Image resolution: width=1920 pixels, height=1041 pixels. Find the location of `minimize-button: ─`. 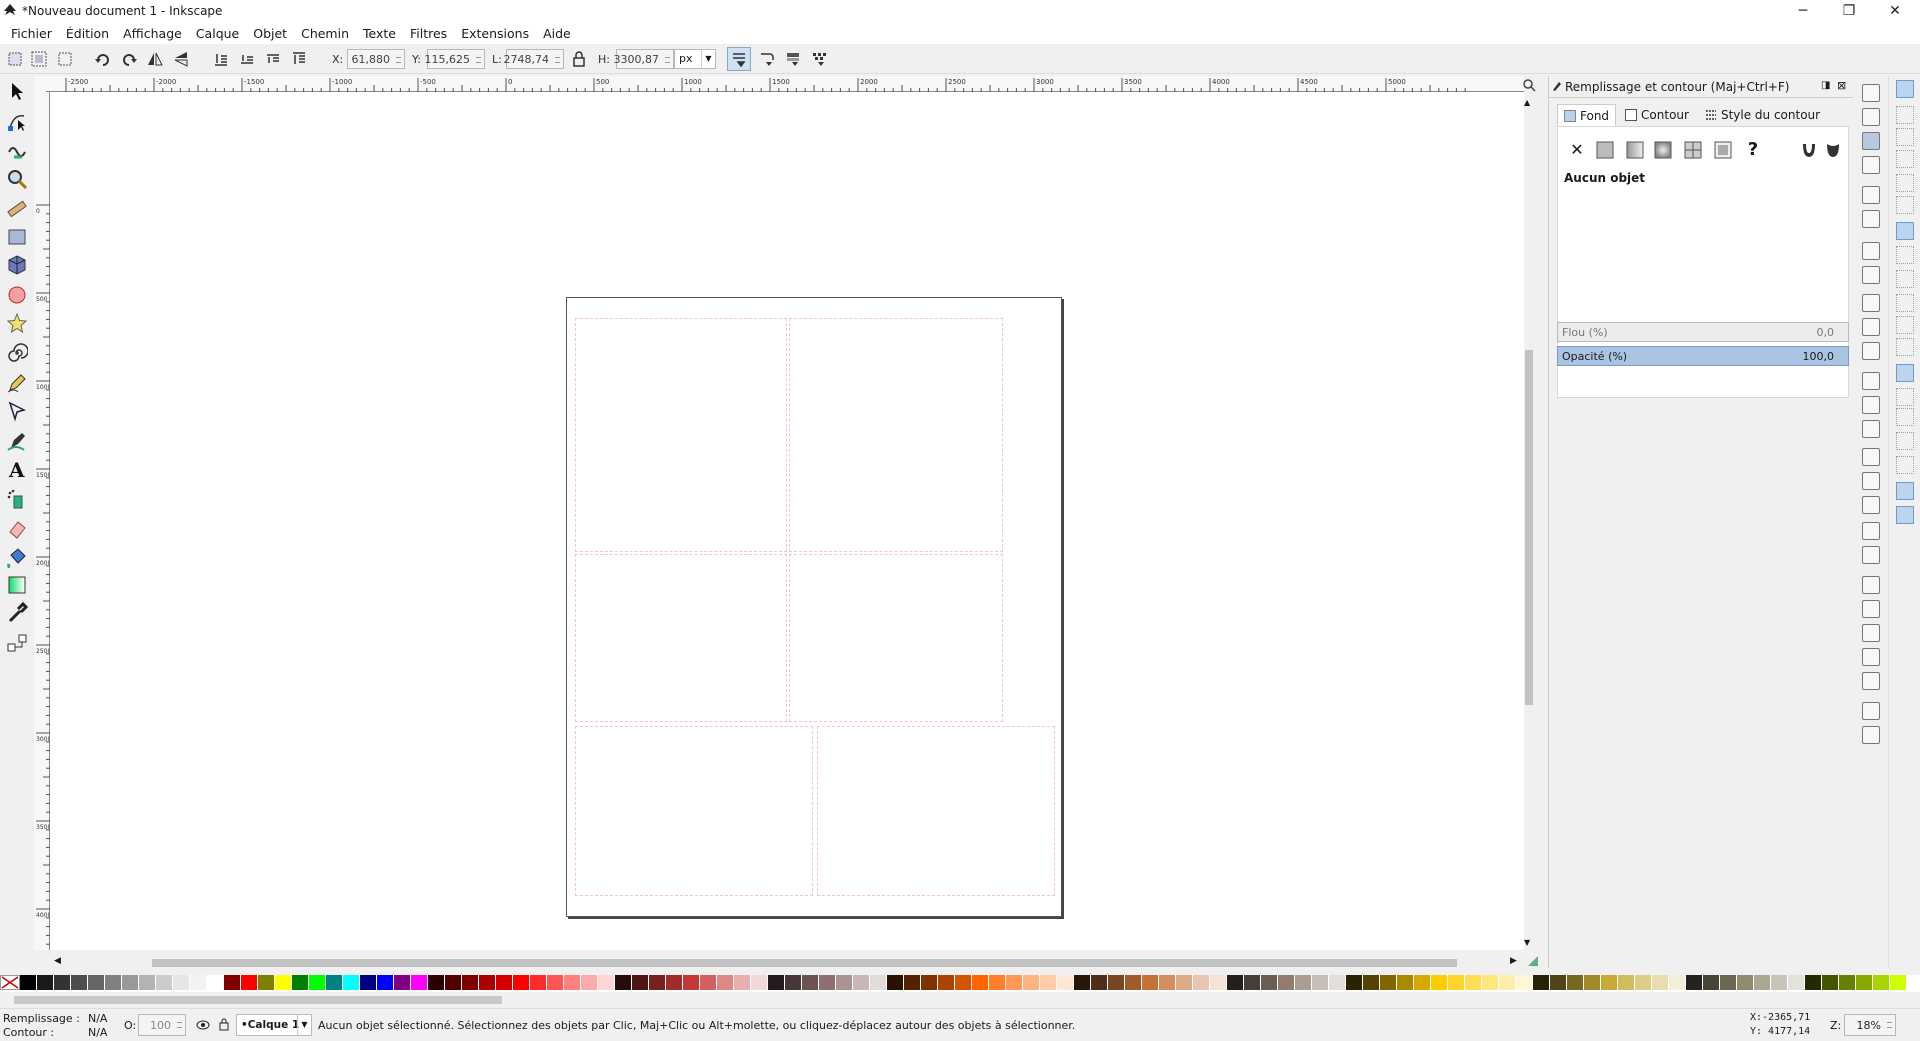

minimize-button: ─ is located at coordinates (1803, 11).